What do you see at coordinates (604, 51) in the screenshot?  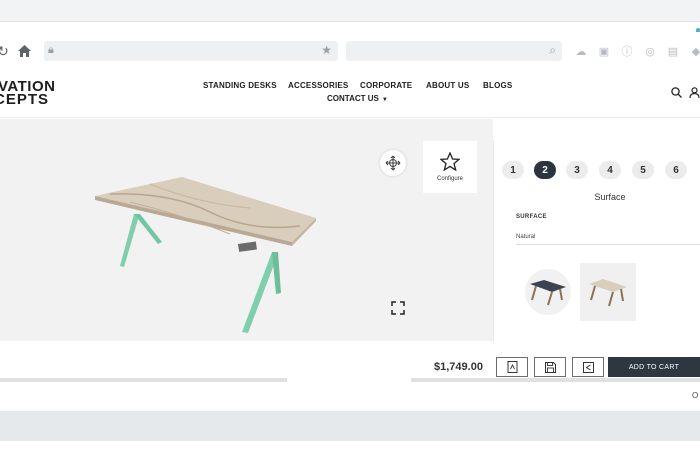 I see `camera-icon: ▣` at bounding box center [604, 51].